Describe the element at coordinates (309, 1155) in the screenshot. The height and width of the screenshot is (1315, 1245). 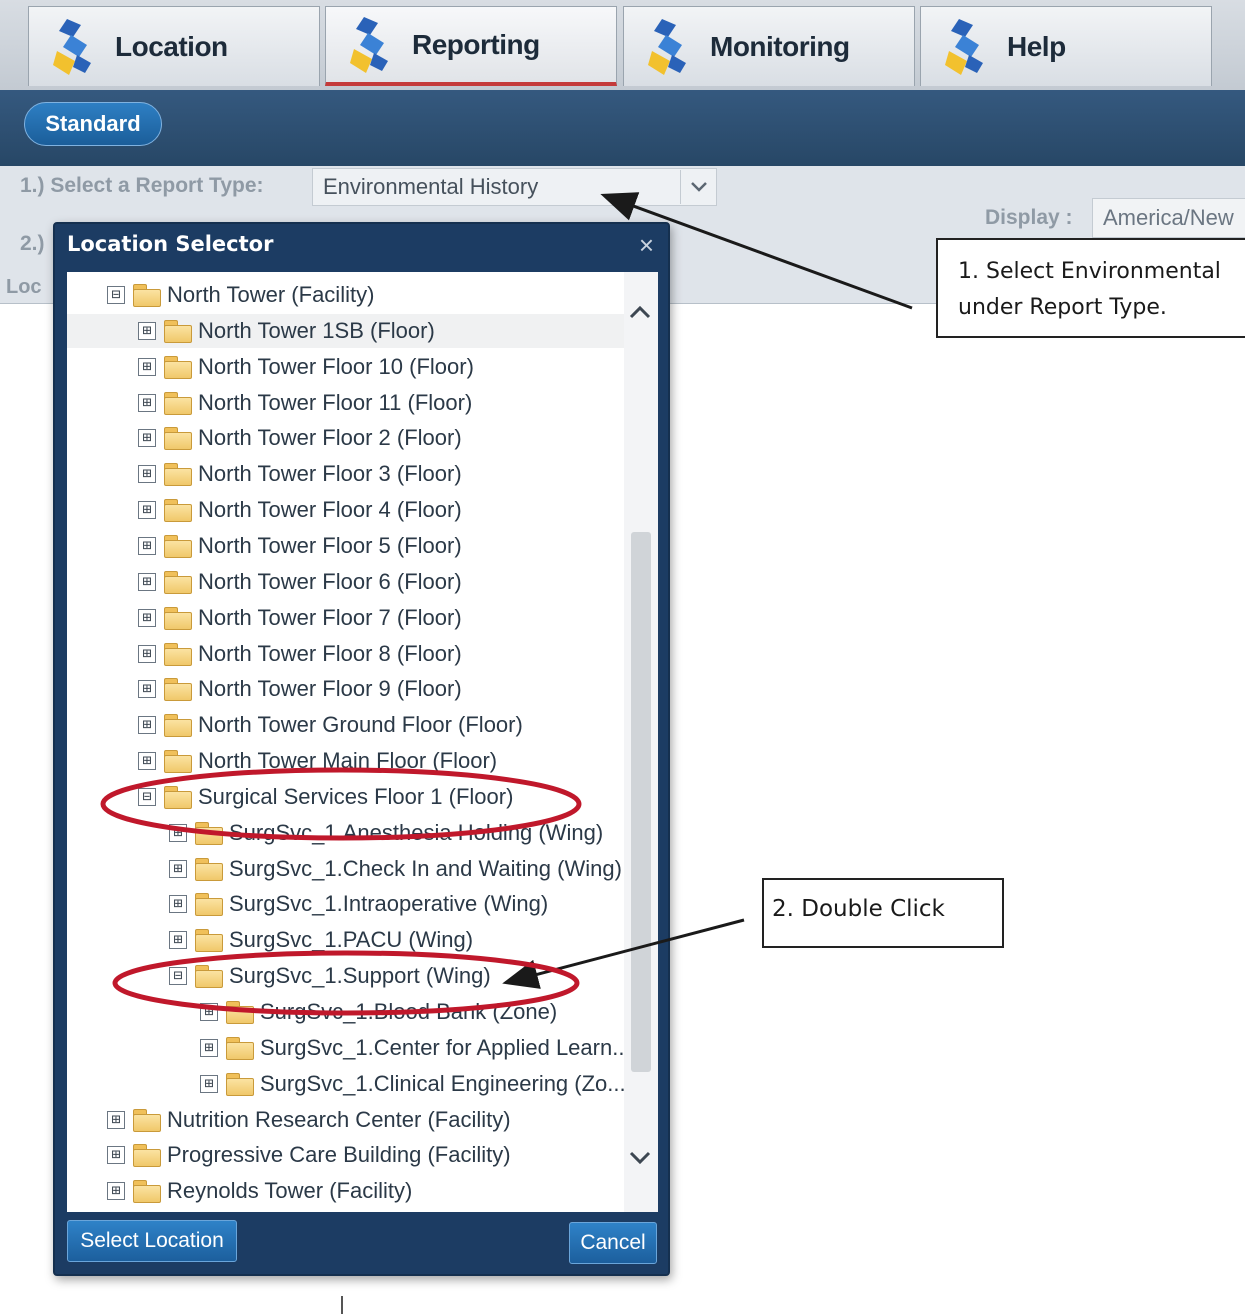
I see `tree-node: ⊞ Progressive Care Building (Facility)` at that location.